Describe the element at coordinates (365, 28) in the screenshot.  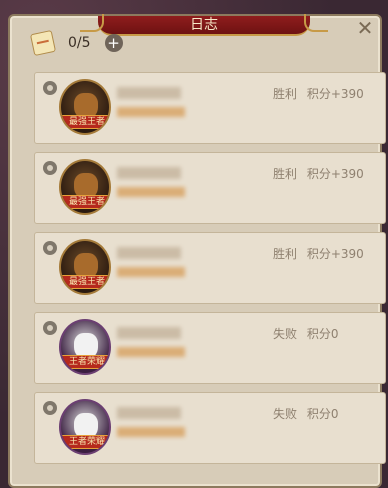
I see `close-icon: ✕` at that location.